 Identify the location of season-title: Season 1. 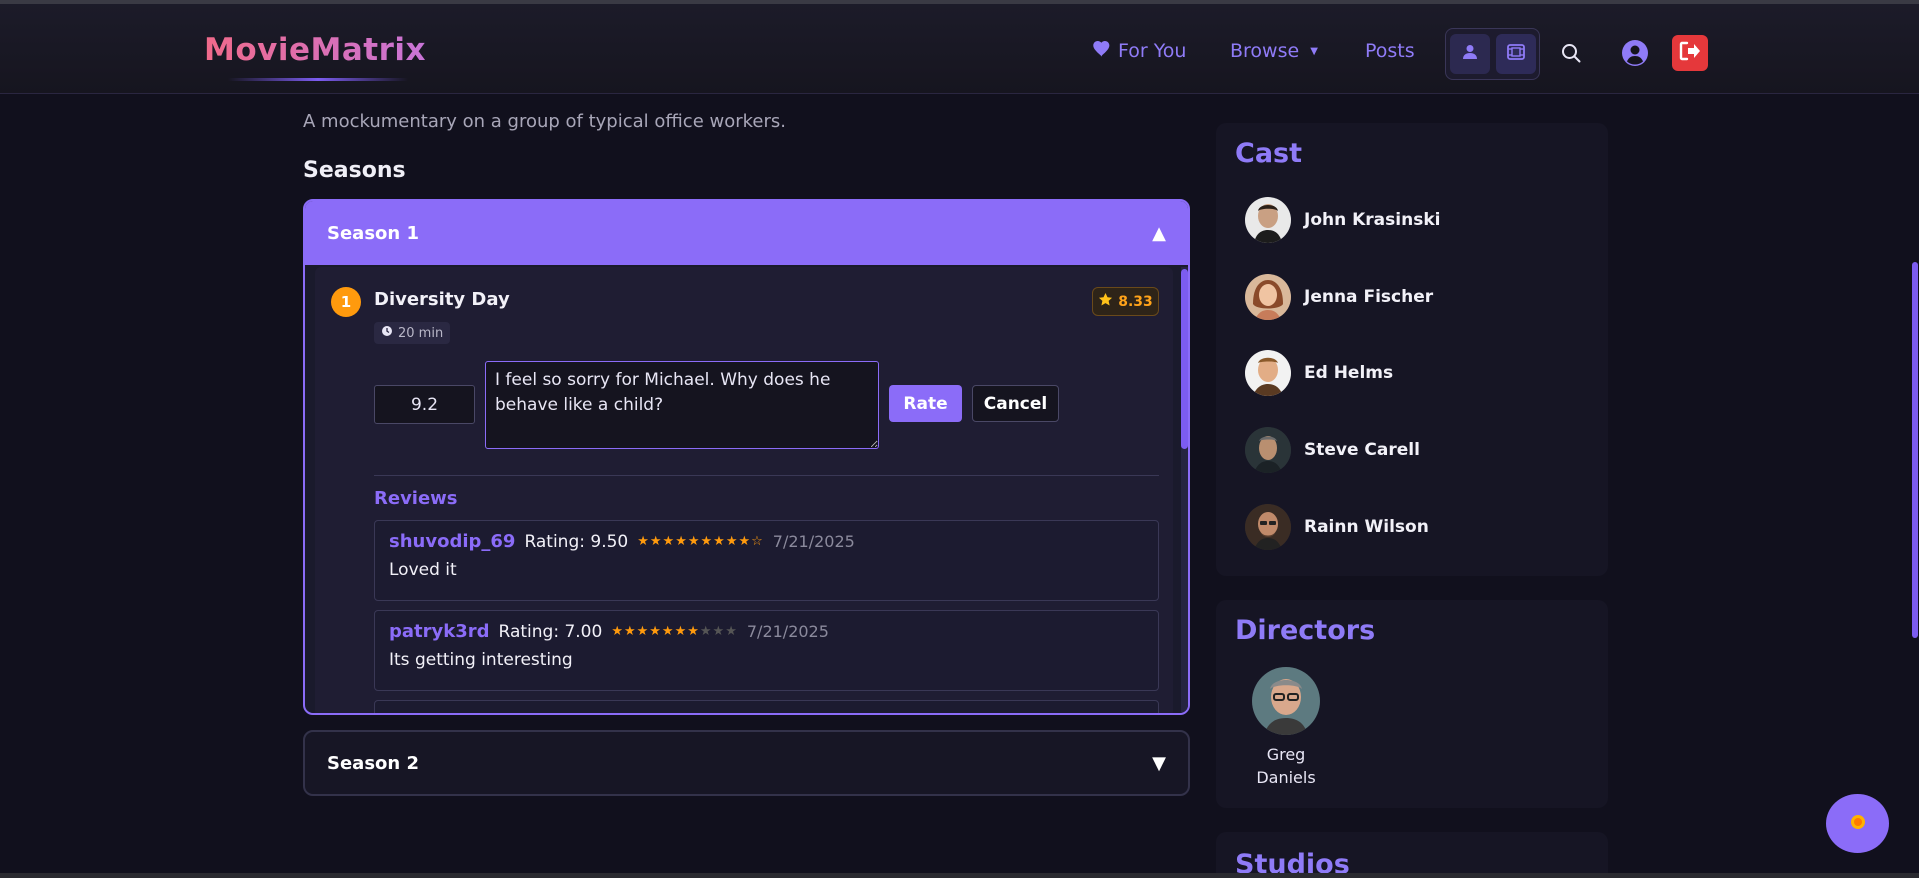
(373, 233).